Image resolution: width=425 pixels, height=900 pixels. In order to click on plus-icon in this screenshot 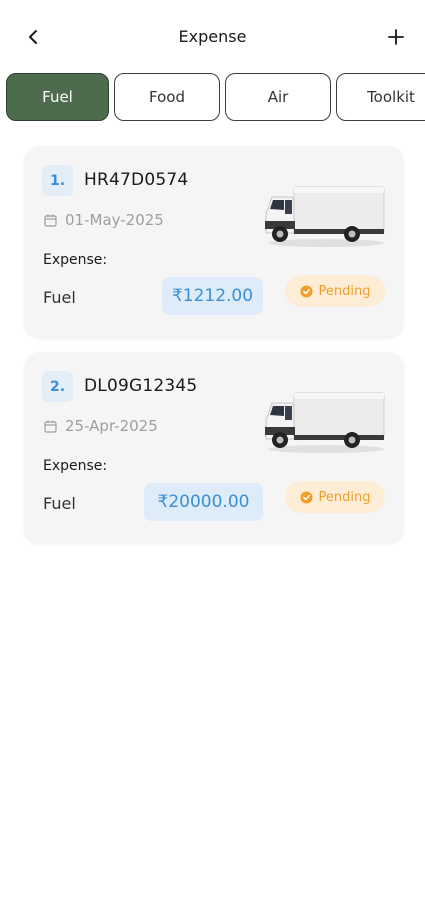, I will do `click(396, 37)`.